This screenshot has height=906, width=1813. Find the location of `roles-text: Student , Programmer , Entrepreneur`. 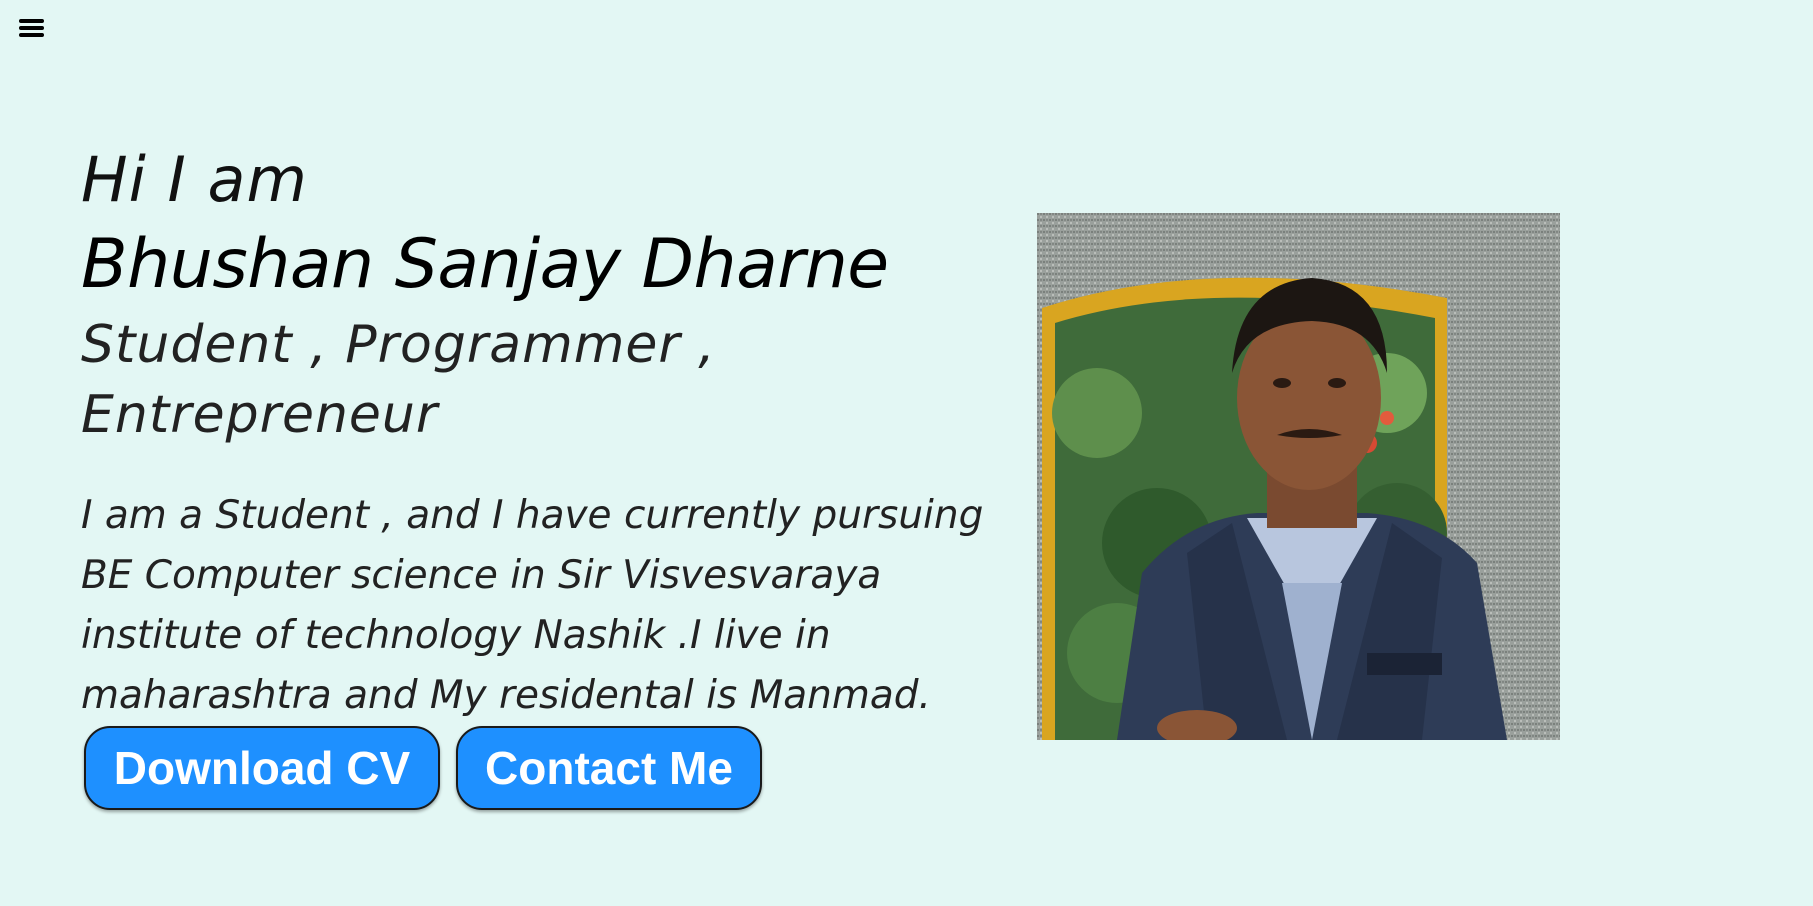

roles-text: Student , Programmer , Entrepreneur is located at coordinates (398, 380).